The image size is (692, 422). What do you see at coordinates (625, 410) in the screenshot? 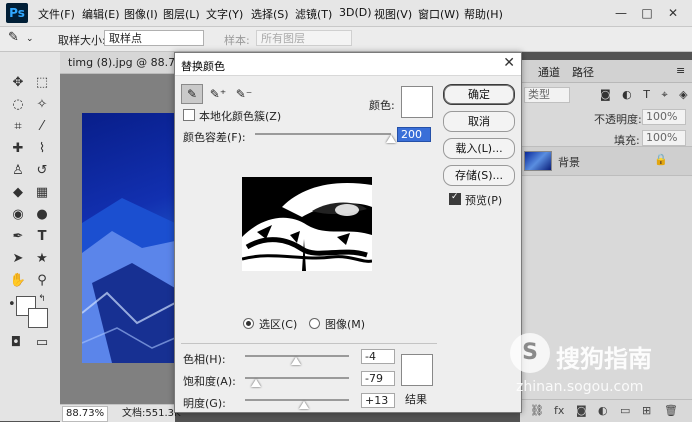
I see `group-icon: ▭` at bounding box center [625, 410].